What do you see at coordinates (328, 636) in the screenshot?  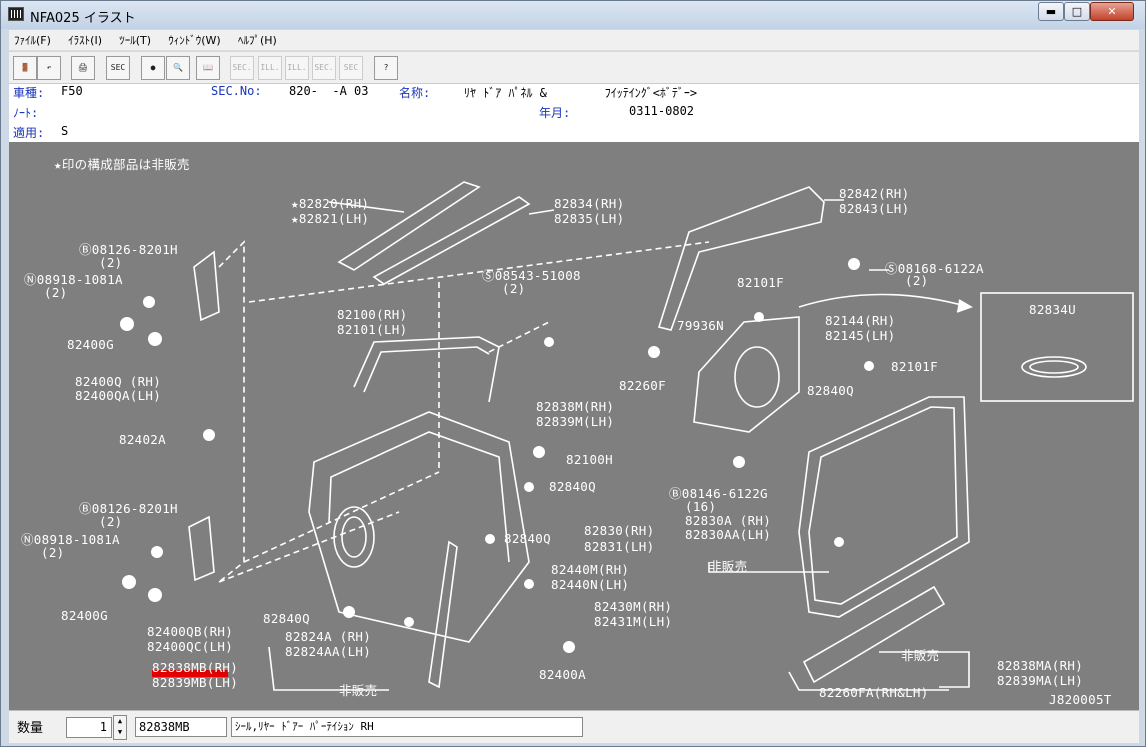 I see `part-callout-label: 82824A (RH)` at bounding box center [328, 636].